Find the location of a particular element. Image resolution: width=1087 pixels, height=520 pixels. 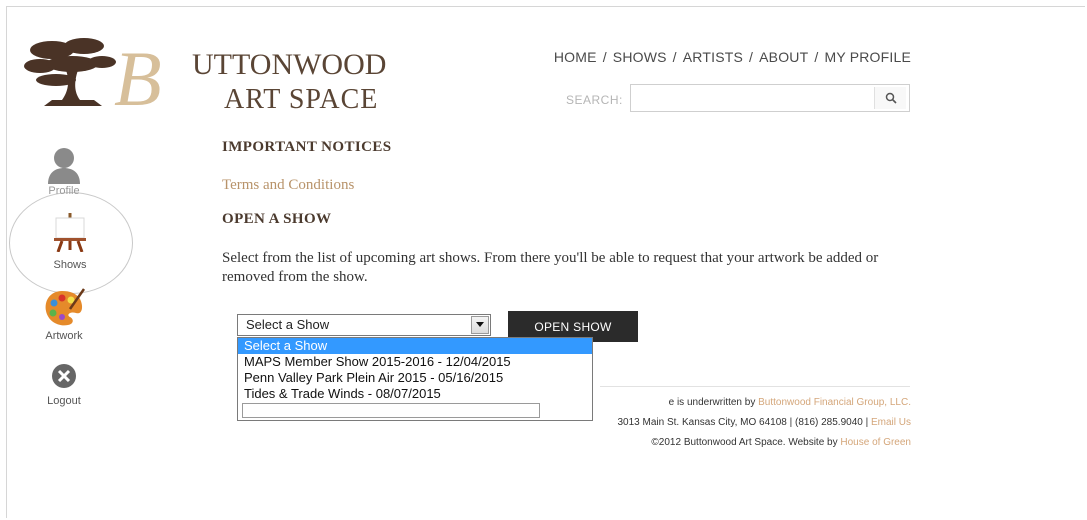

close-circle-icon is located at coordinates (64, 376).